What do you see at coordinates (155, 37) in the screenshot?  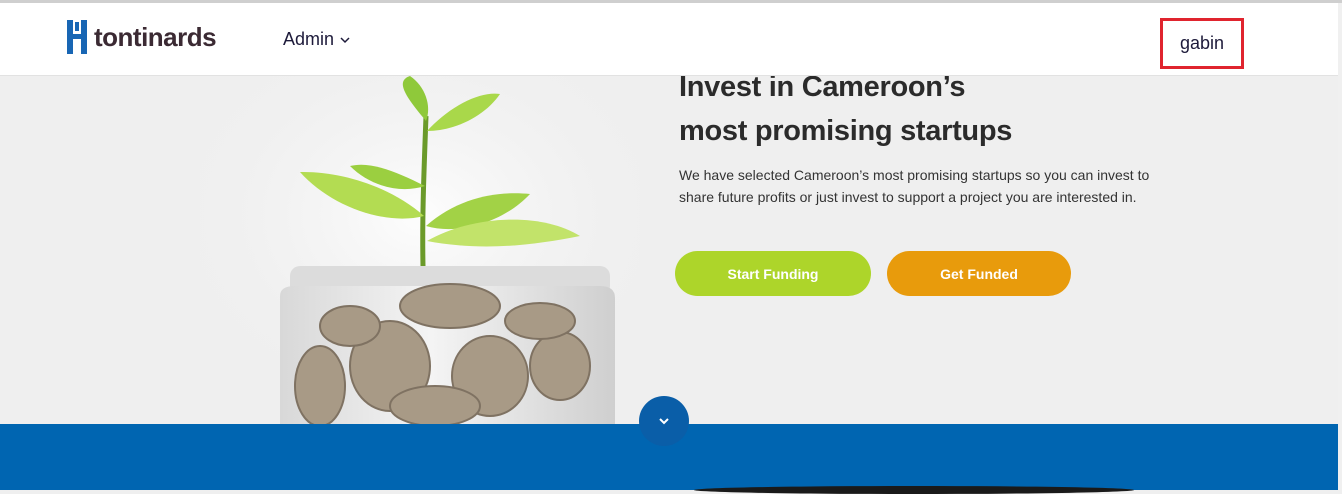 I see `logo-wordmark: tontinards` at bounding box center [155, 37].